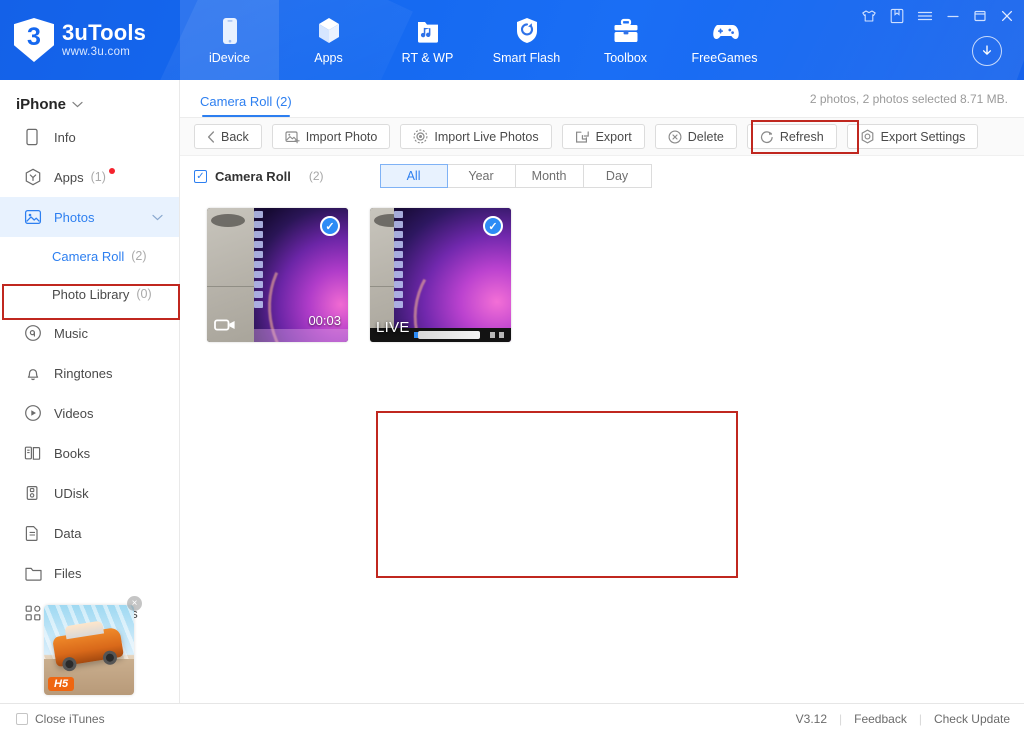  Describe the element at coordinates (35, 533) in the screenshot. I see `data-icon` at that location.